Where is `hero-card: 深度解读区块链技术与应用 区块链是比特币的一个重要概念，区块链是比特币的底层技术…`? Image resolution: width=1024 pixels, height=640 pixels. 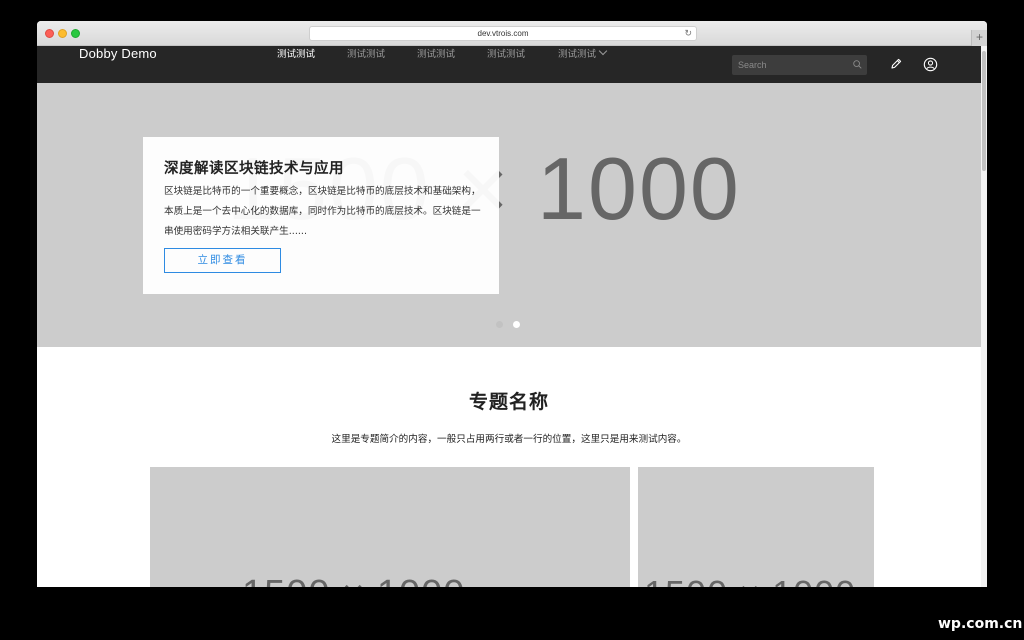 hero-card: 深度解读区块链技术与应用 区块链是比特币的一个重要概念，区块链是比特币的底层技术… is located at coordinates (321, 215).